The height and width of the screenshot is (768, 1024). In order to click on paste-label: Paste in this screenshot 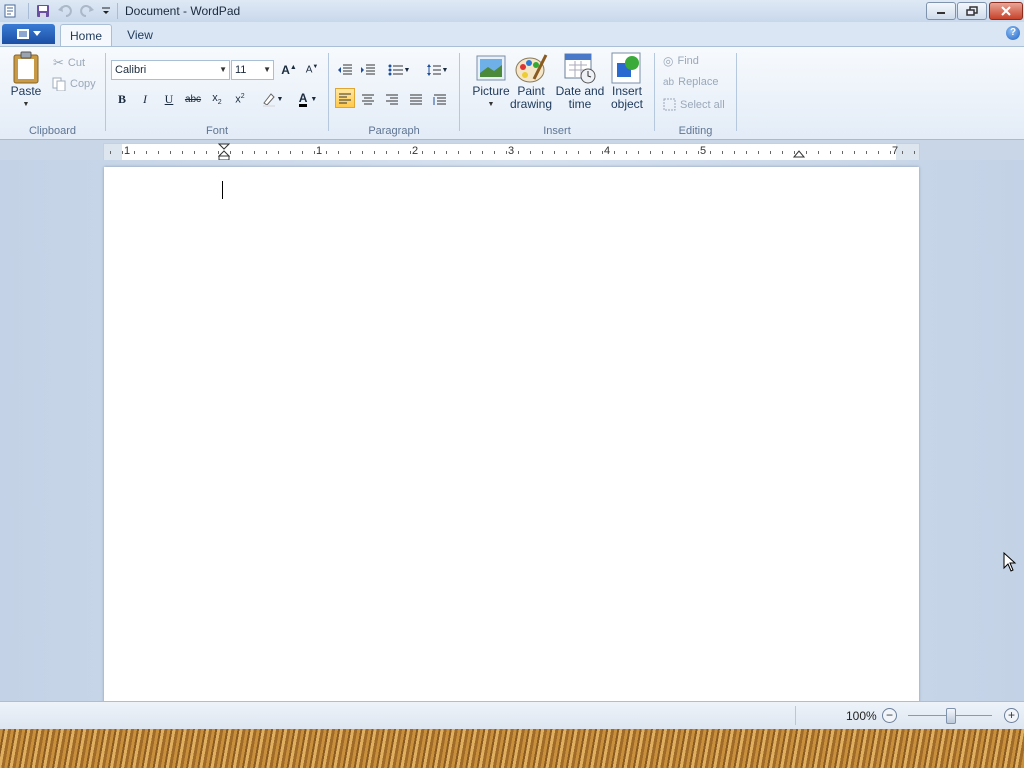, I will do `click(26, 91)`.